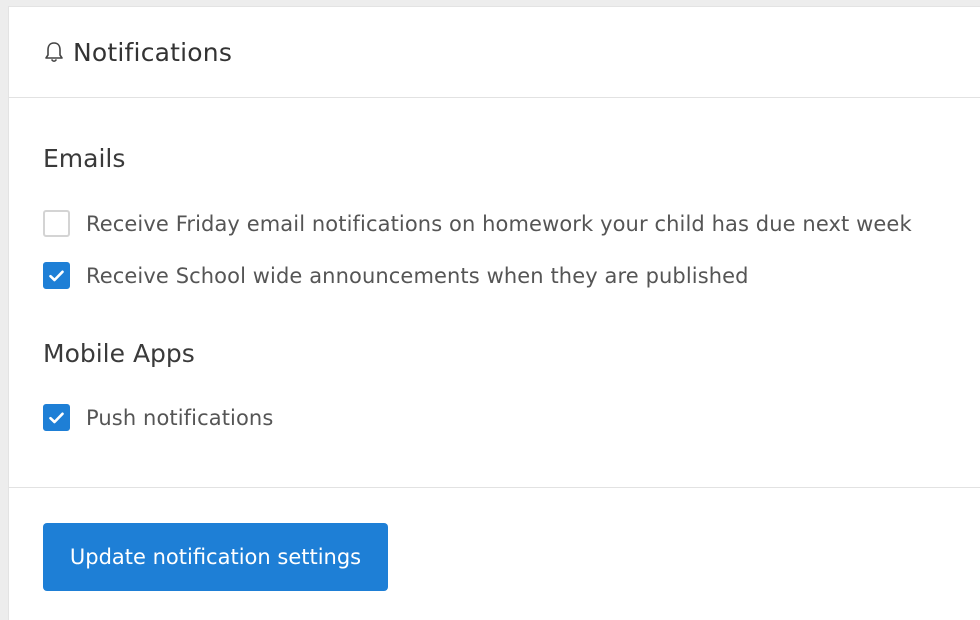 Image resolution: width=980 pixels, height=620 pixels. What do you see at coordinates (180, 417) in the screenshot?
I see `push-notifications-label: Push notifications` at bounding box center [180, 417].